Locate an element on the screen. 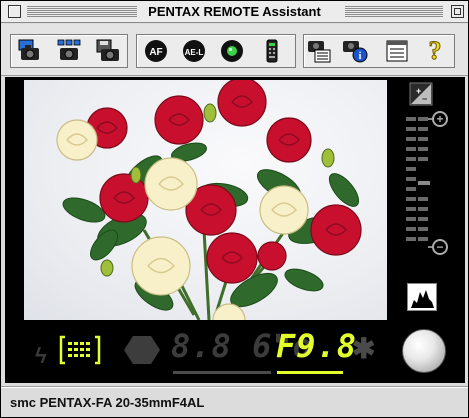 This screenshot has width=469, height=418. capture-save-icon is located at coordinates (108, 51).